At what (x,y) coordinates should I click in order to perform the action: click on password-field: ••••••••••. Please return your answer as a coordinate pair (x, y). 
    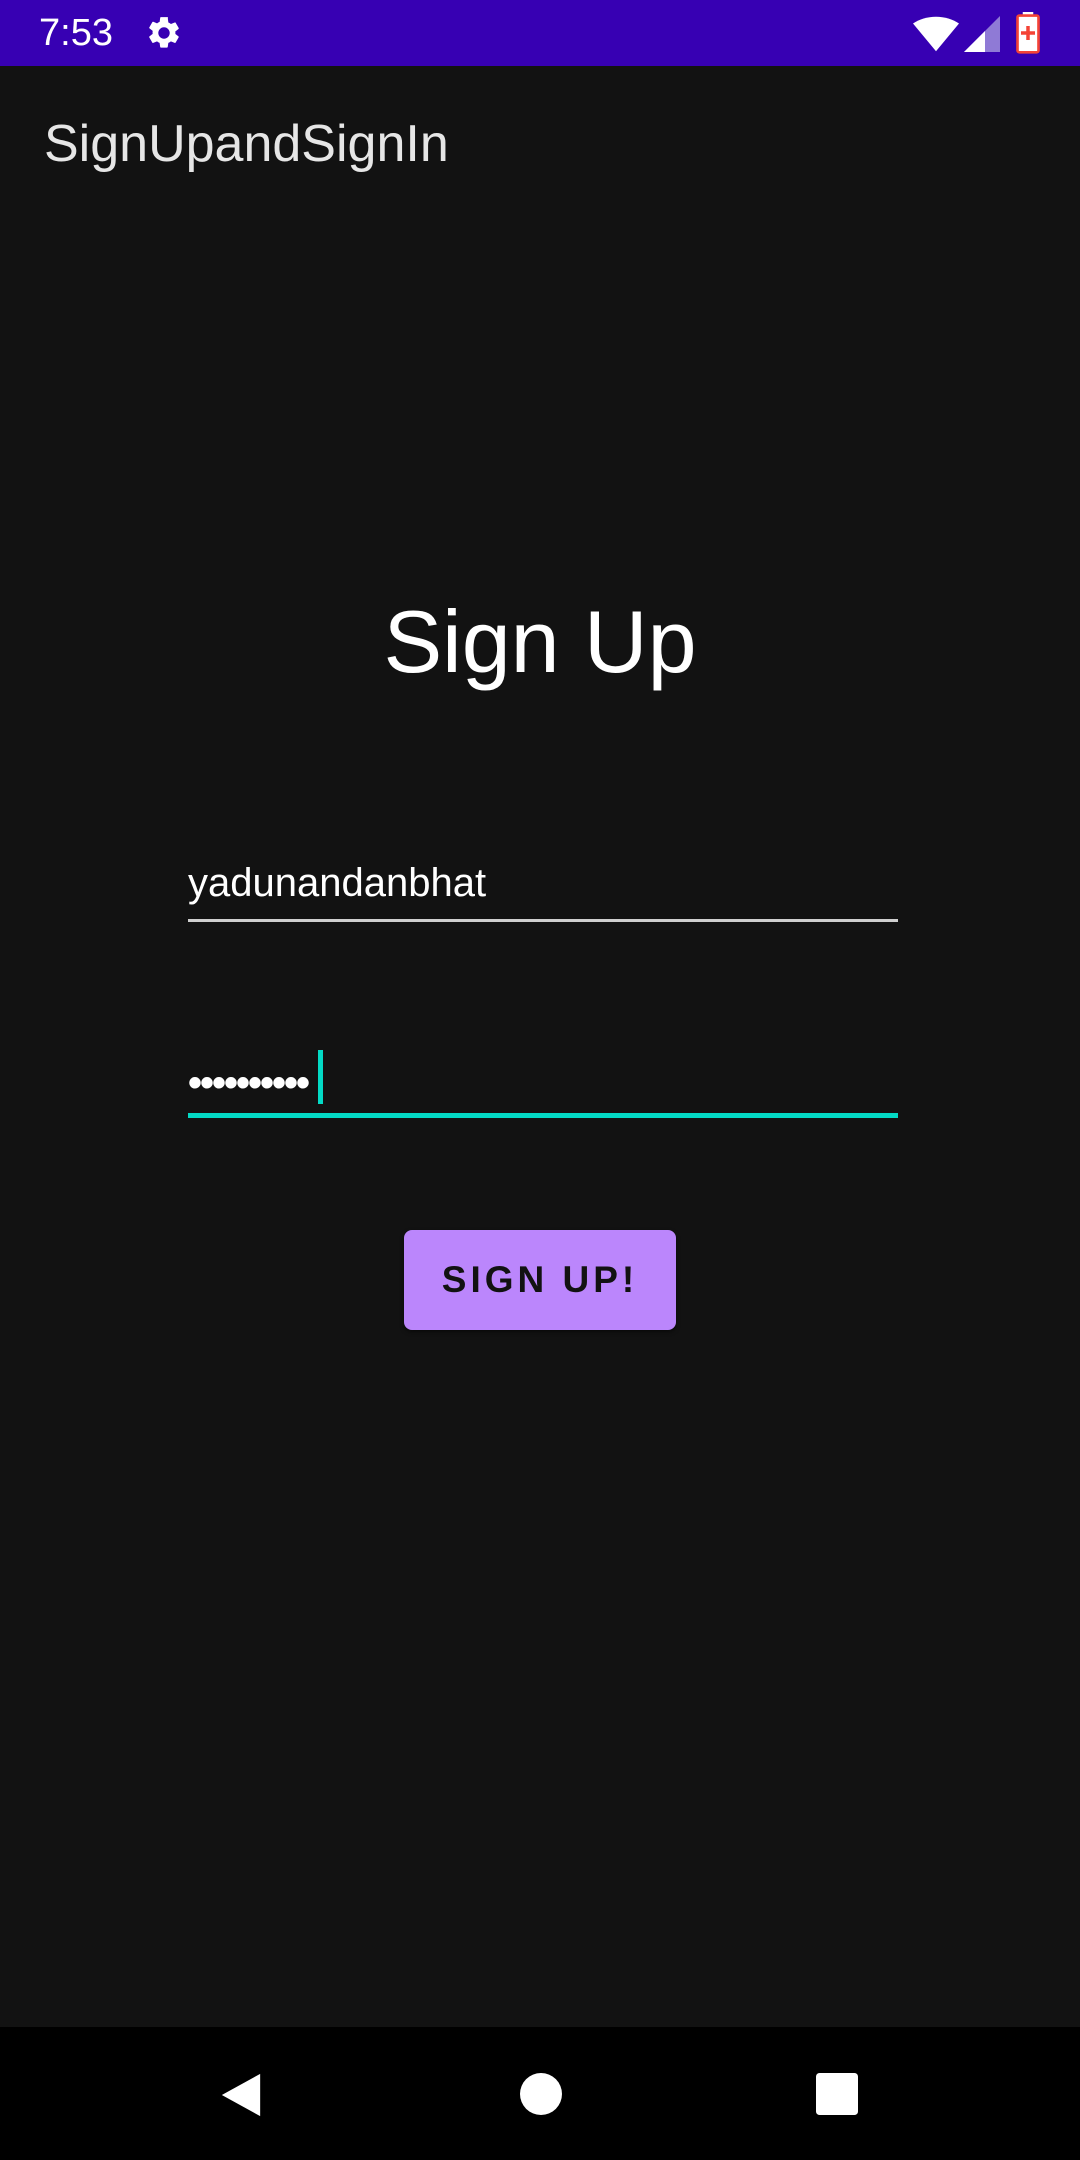
    Looking at the image, I should click on (543, 1081).